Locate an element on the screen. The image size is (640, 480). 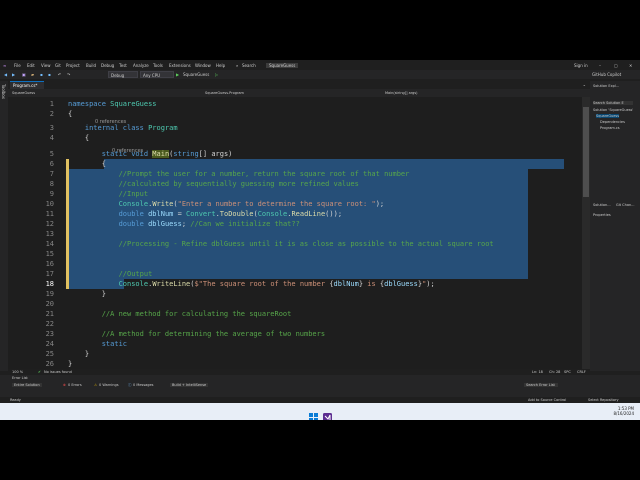
open-folder-icon: ▰ is located at coordinates (32, 74).